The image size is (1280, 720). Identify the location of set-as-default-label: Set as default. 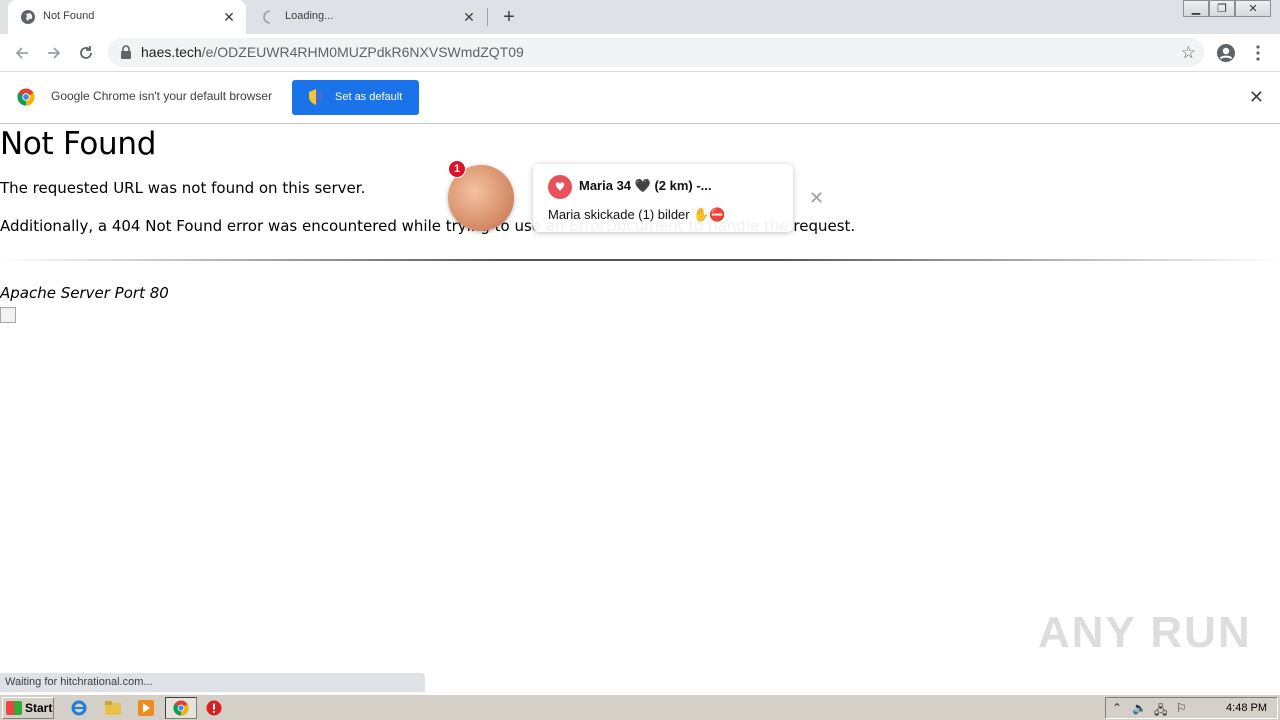
(369, 97).